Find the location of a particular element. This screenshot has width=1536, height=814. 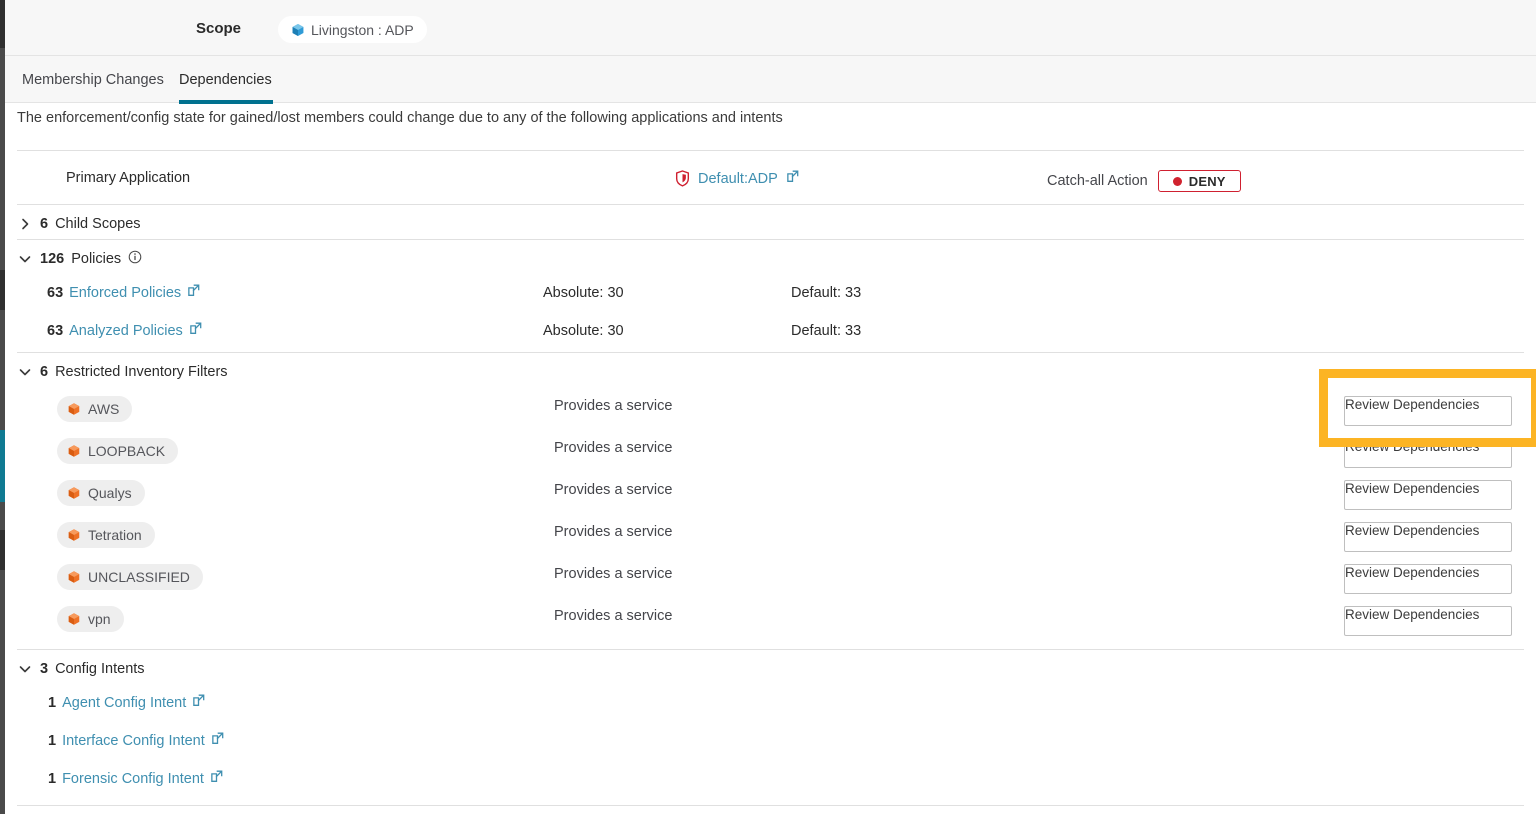

filters-label: Restricted Inventory Filters is located at coordinates (141, 372).